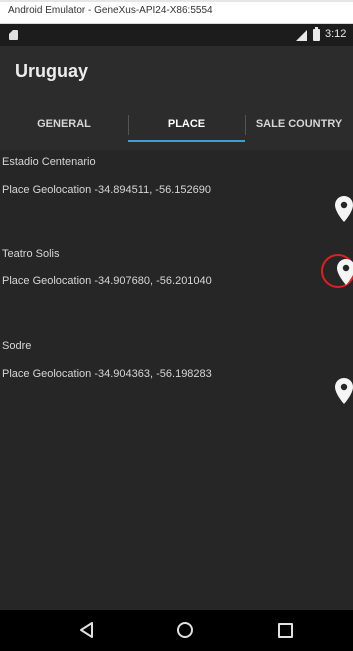  What do you see at coordinates (336, 34) in the screenshot?
I see `status-time: 3:12` at bounding box center [336, 34].